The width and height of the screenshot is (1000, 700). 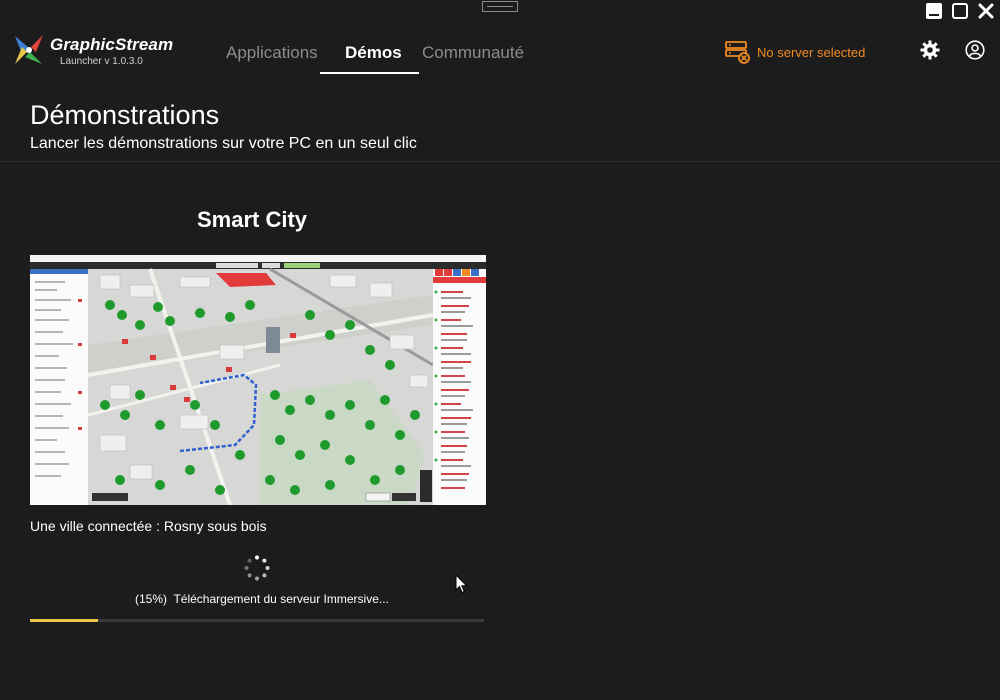 I want to click on close-button, so click(x=986, y=11).